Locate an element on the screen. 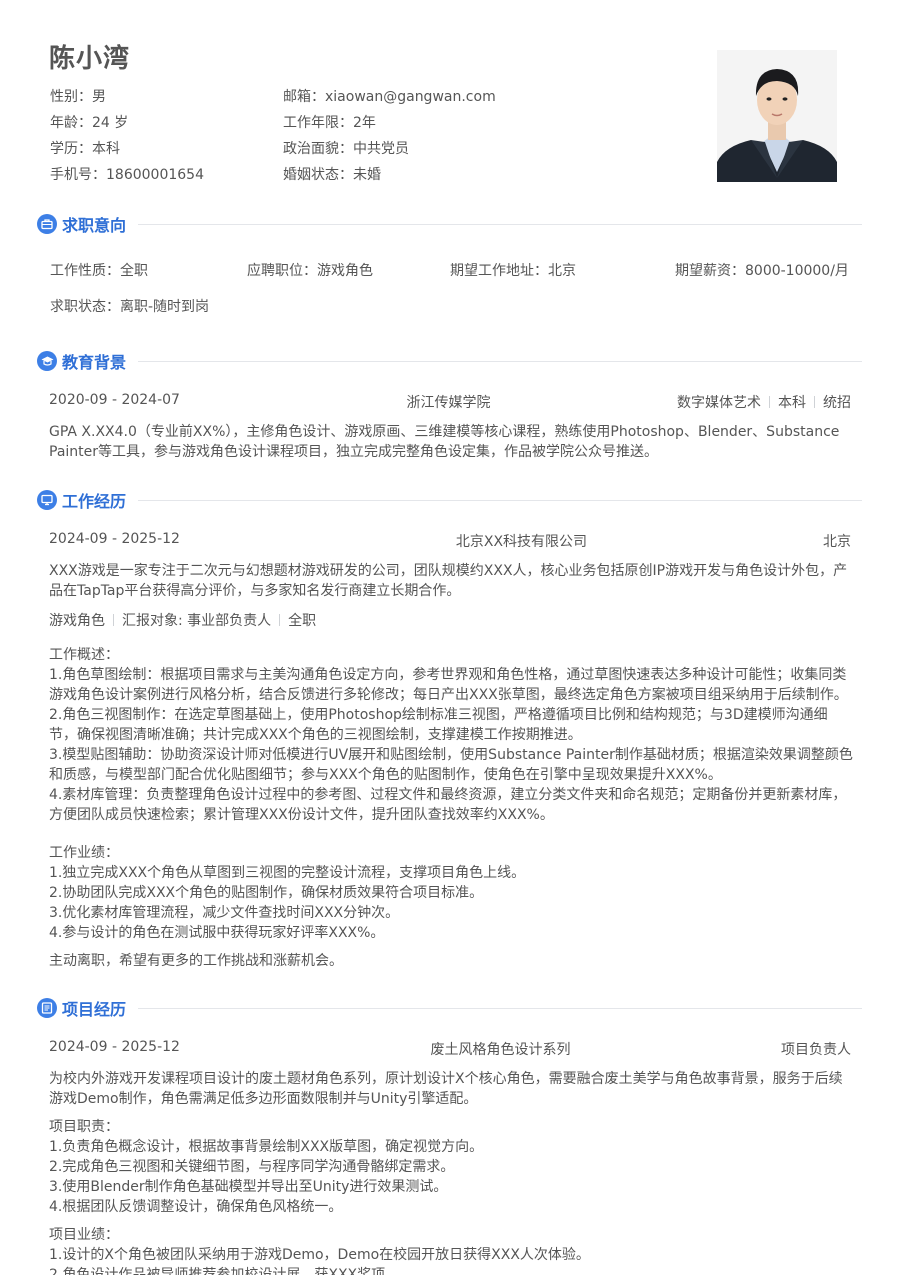 Image resolution: width=900 pixels, height=1275 pixels. section-education: 教育背景 is located at coordinates (449, 361).